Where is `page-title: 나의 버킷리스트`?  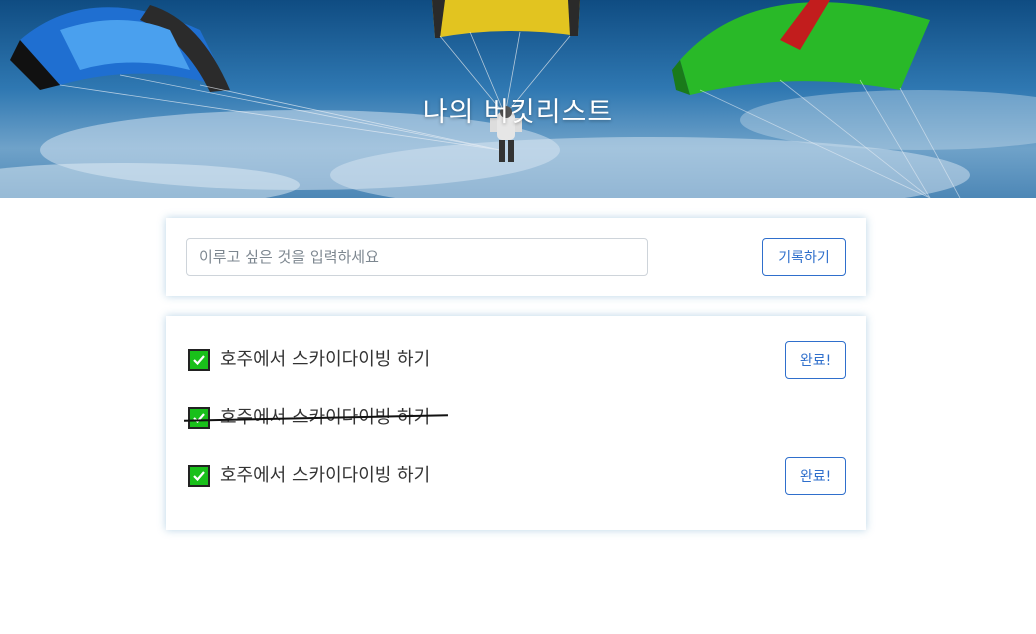 page-title: 나의 버킷리스트 is located at coordinates (518, 113).